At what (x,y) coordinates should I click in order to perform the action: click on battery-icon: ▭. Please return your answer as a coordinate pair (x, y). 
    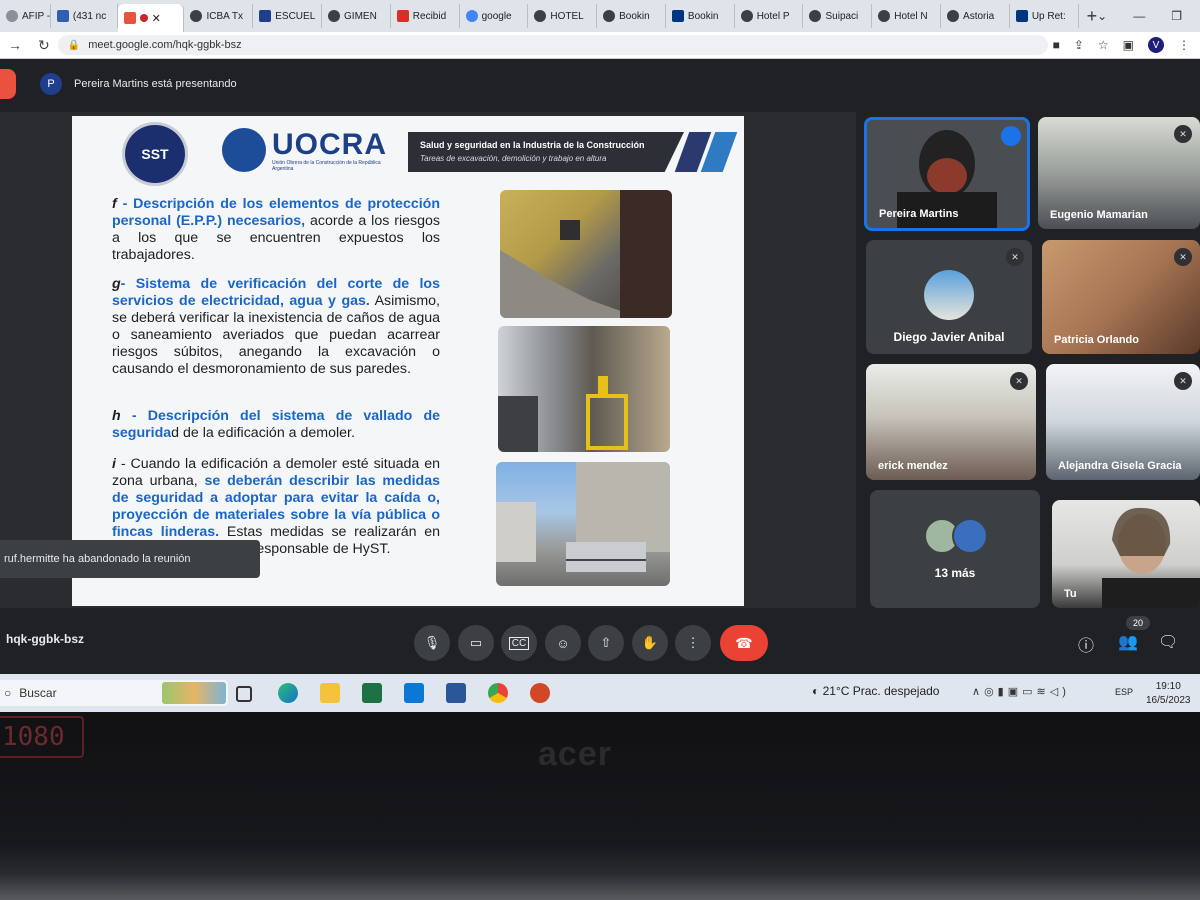
    Looking at the image, I should click on (1029, 692).